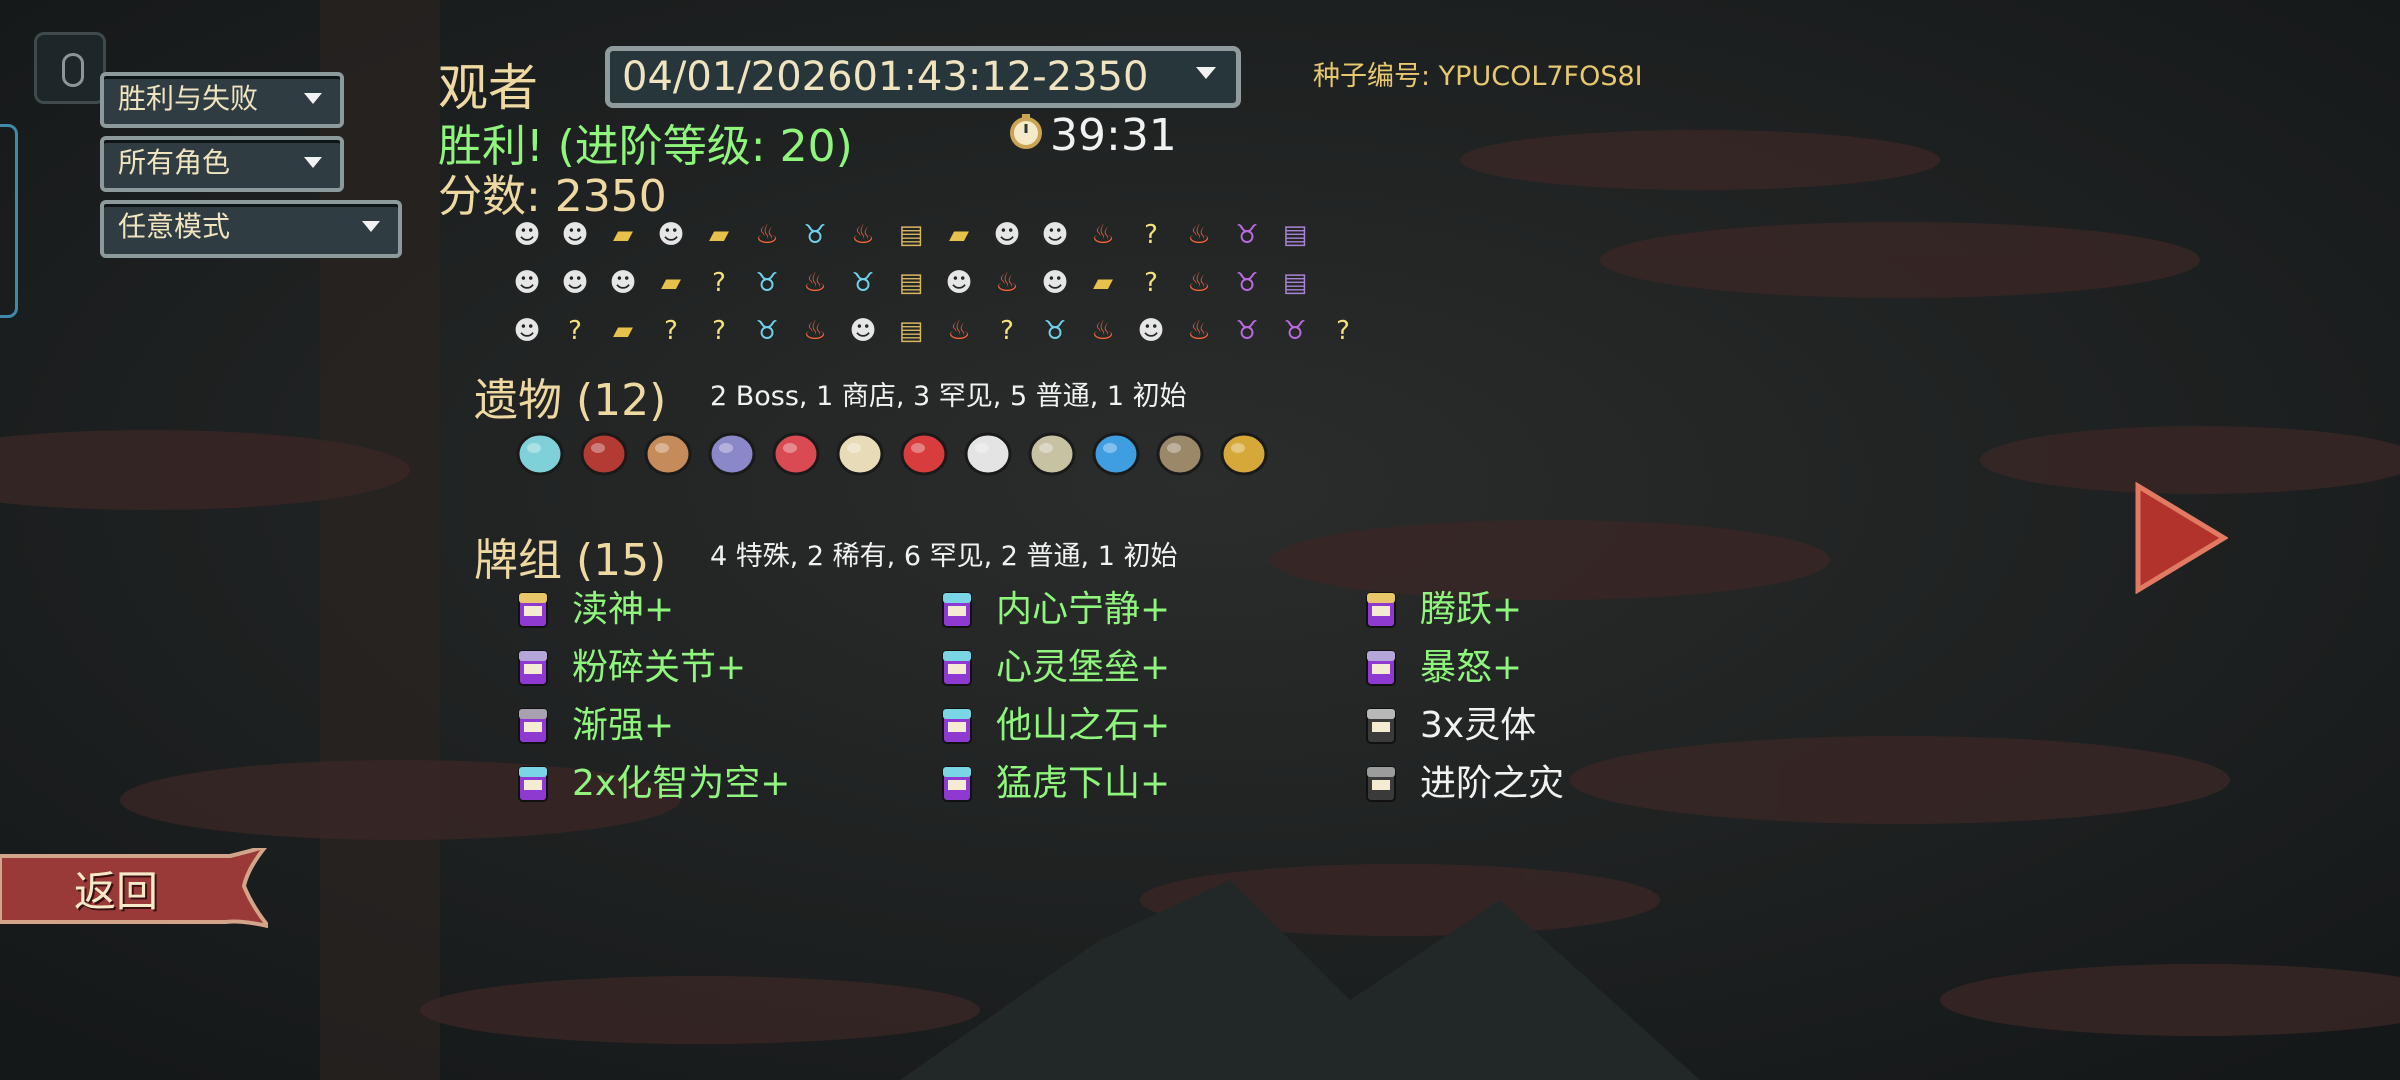 This screenshot has width=2400, height=1080. What do you see at coordinates (924, 450) in the screenshot?
I see `strawberry-icon` at bounding box center [924, 450].